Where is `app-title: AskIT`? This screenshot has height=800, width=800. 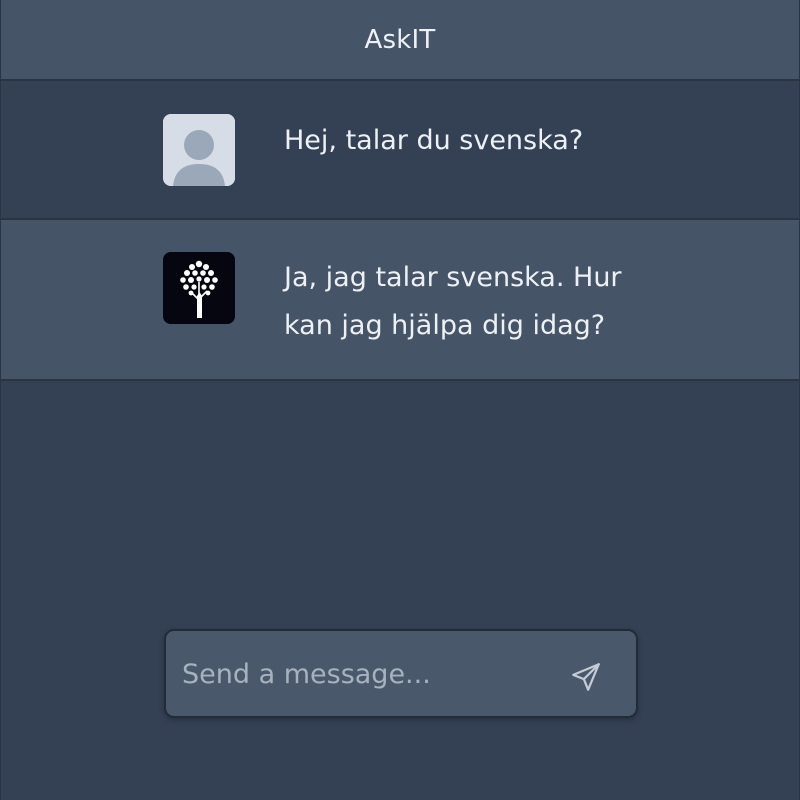 app-title: AskIT is located at coordinates (400, 39).